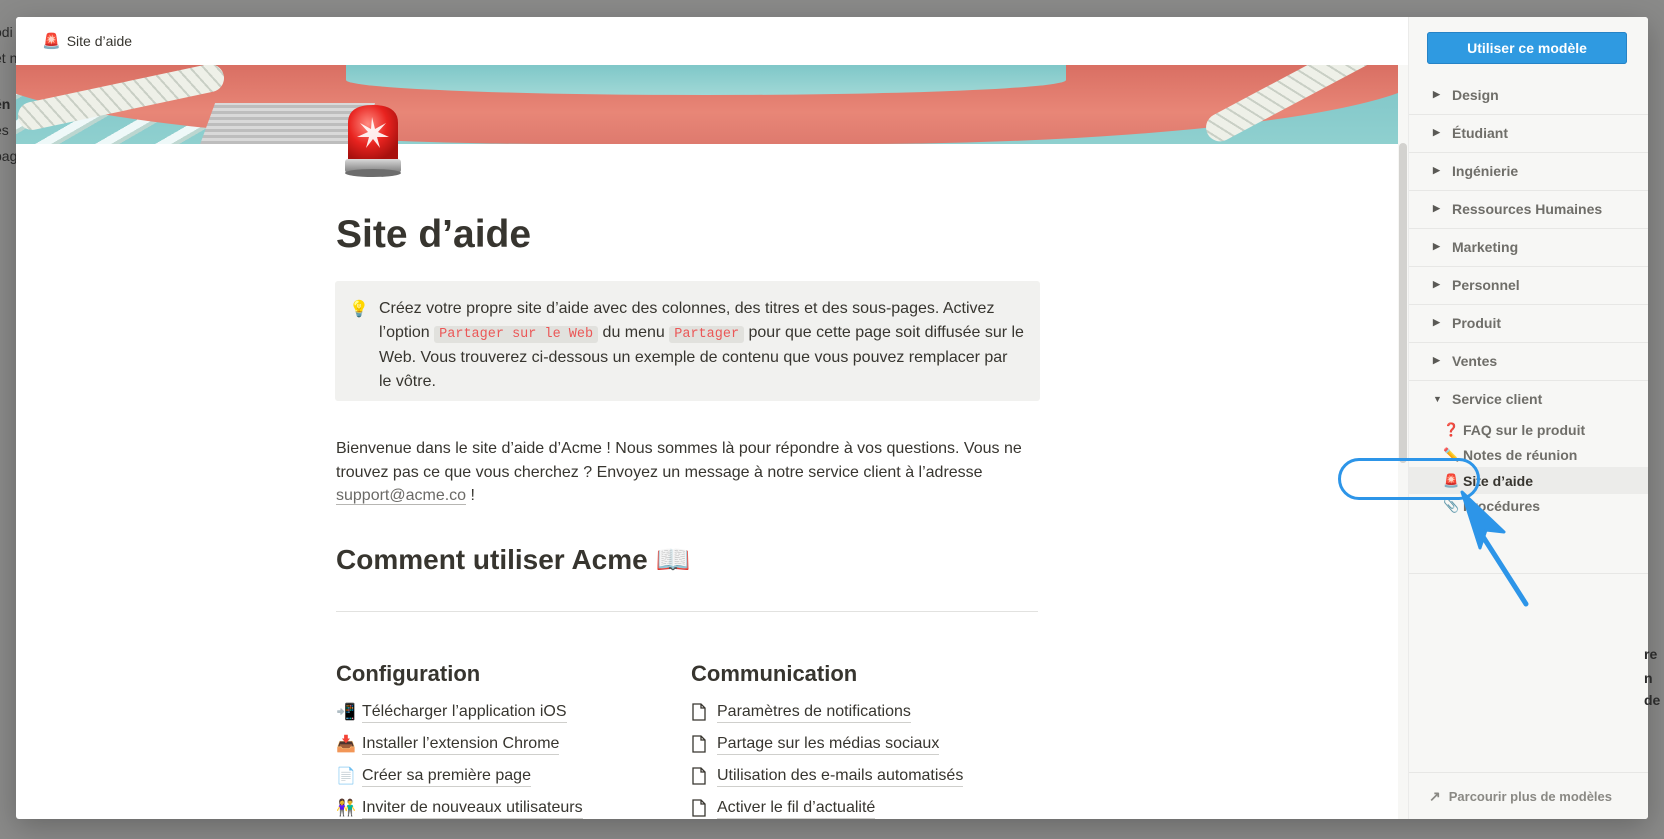 The image size is (1664, 839). Describe the element at coordinates (1528, 323) in the screenshot. I see `category-produit: ▶ Produit` at that location.